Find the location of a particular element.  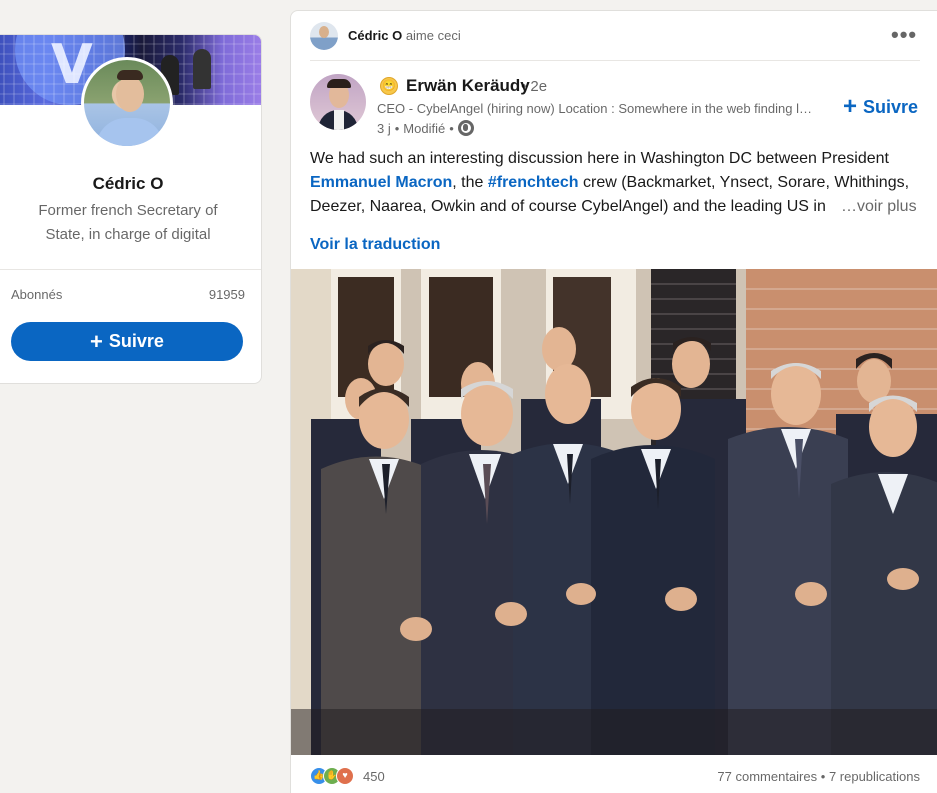

social-activity-text: Cédric O aime ceci is located at coordinates (404, 35).